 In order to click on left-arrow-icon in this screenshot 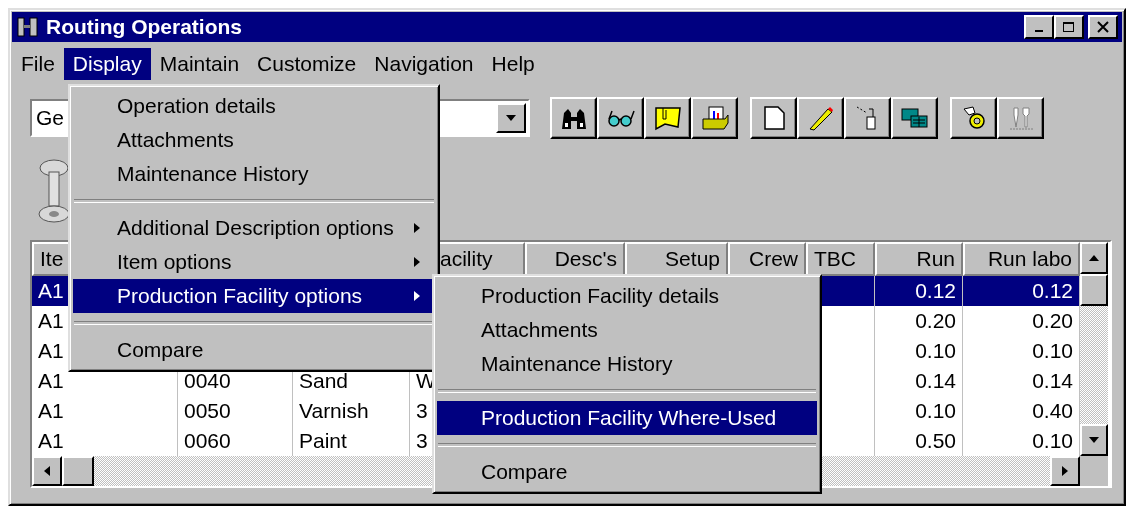, I will do `click(47, 471)`.